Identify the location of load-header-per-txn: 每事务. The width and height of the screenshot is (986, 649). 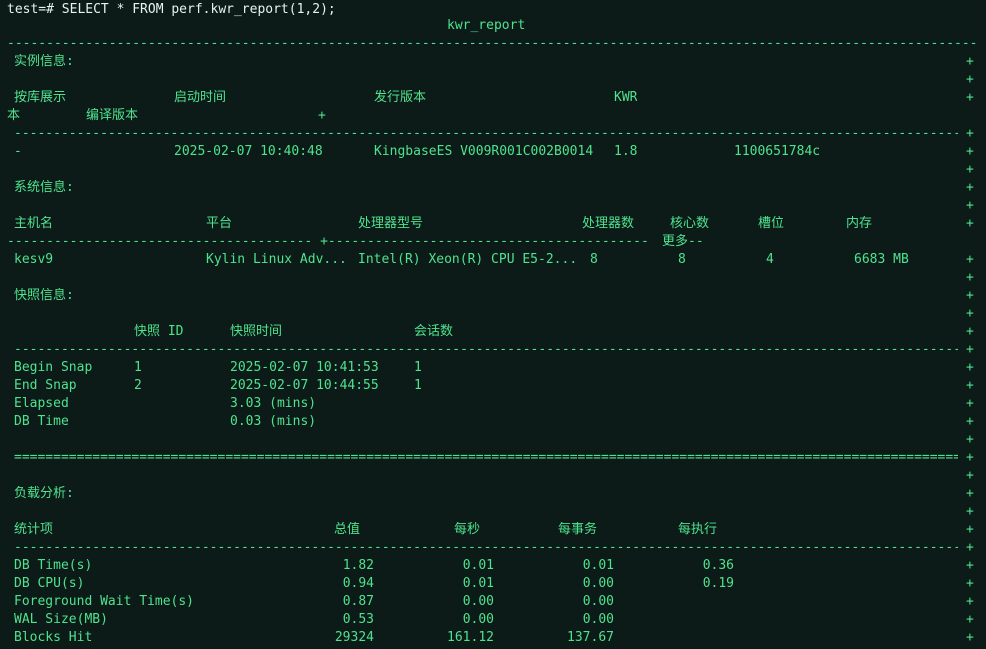
(578, 529).